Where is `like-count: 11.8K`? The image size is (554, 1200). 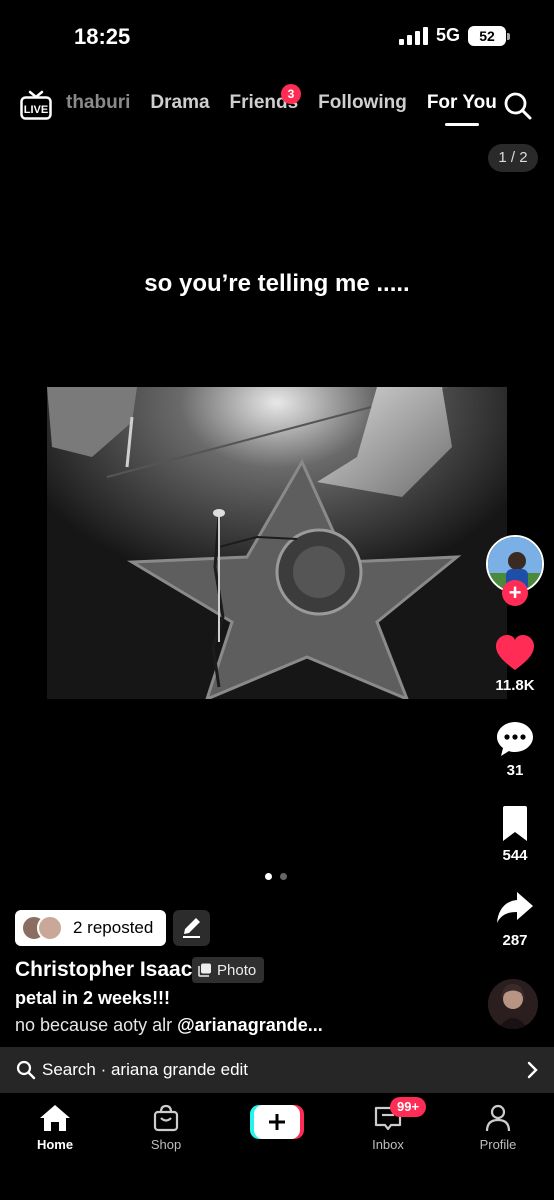
like-count: 11.8K is located at coordinates (515, 685).